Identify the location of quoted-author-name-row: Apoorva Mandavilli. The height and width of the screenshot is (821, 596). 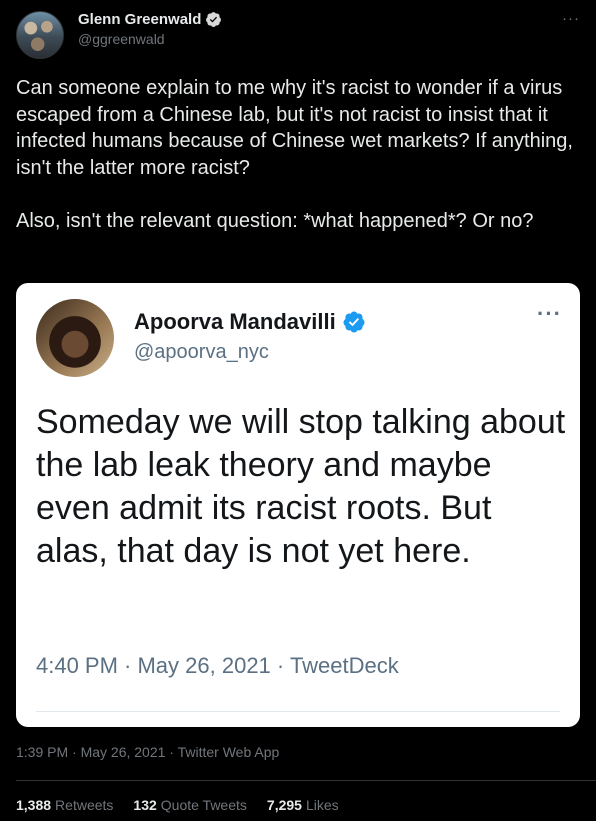
(250, 322).